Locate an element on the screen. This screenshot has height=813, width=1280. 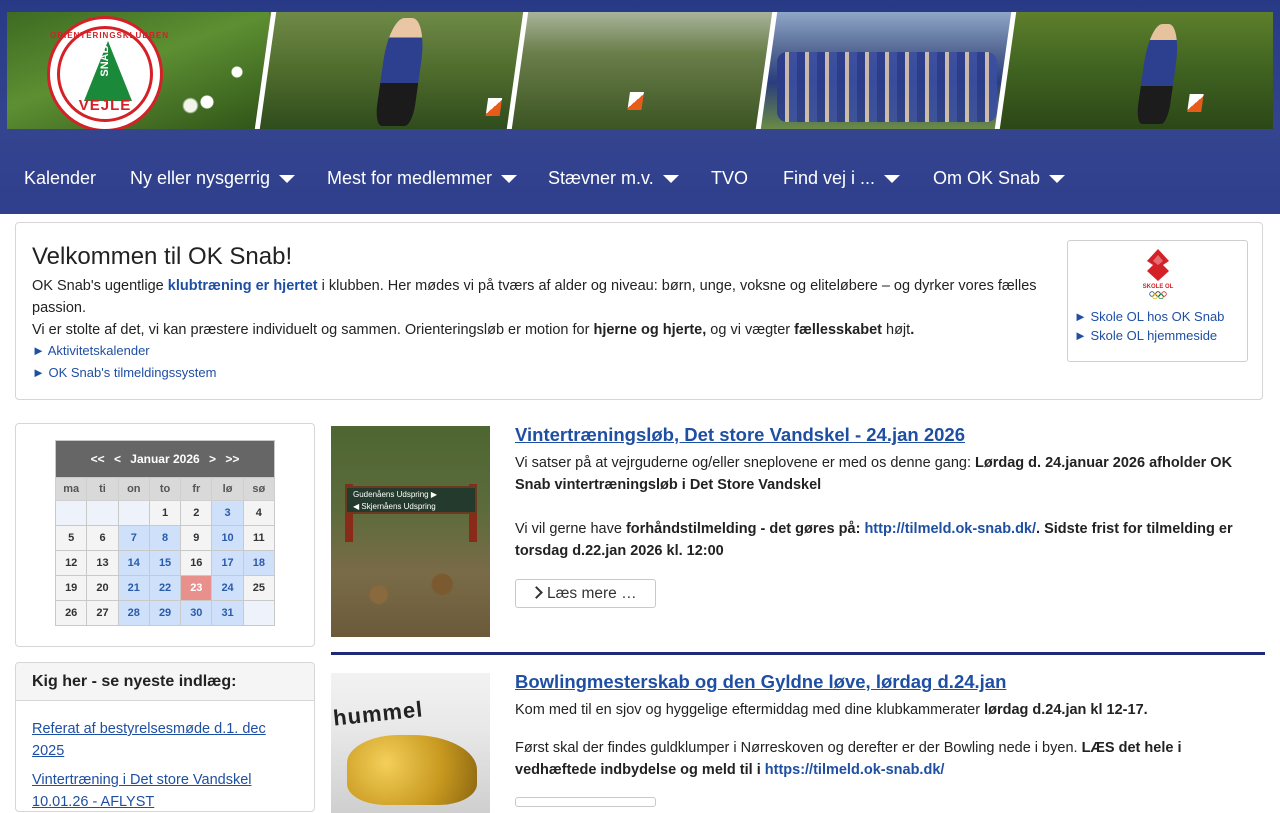
calendar-day-event: 30 is located at coordinates (196, 613).